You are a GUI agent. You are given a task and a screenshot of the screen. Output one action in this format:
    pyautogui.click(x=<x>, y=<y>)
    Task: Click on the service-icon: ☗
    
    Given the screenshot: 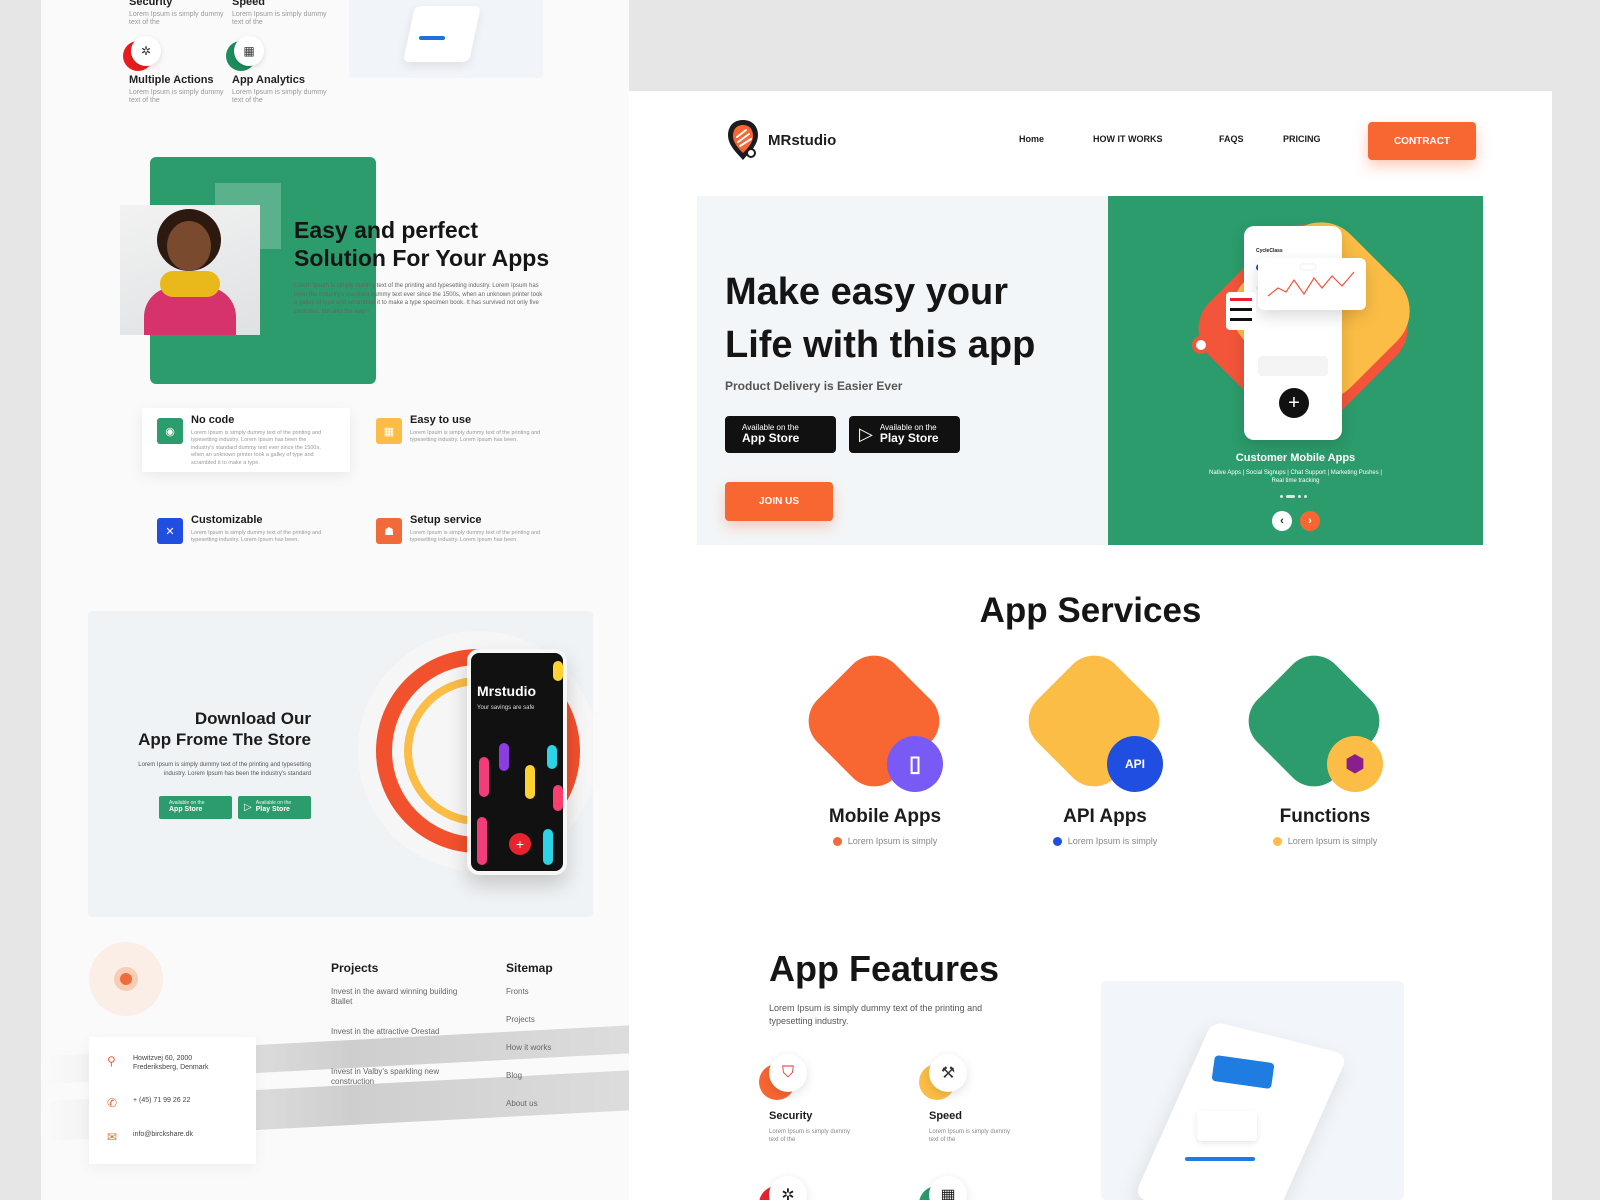 What is the action you would take?
    pyautogui.click(x=389, y=531)
    